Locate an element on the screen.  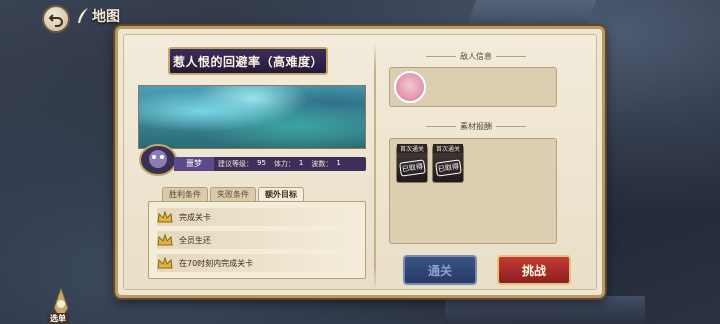
rewards-label: 素材报酬 is located at coordinates (476, 126).